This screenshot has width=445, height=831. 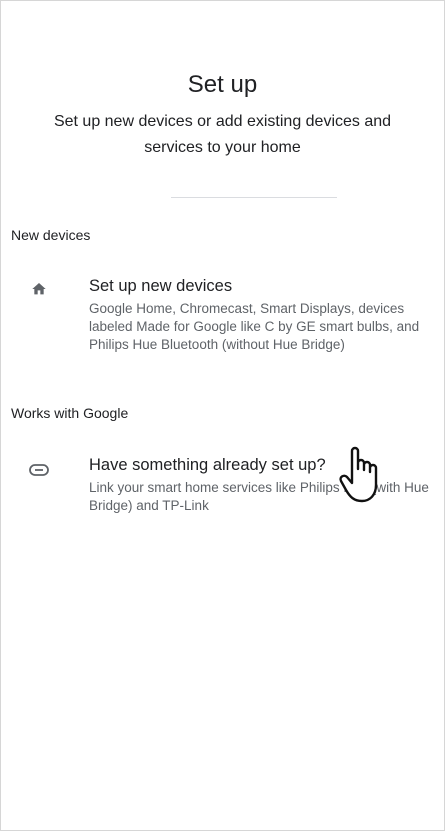 What do you see at coordinates (254, 197) in the screenshot?
I see `divider` at bounding box center [254, 197].